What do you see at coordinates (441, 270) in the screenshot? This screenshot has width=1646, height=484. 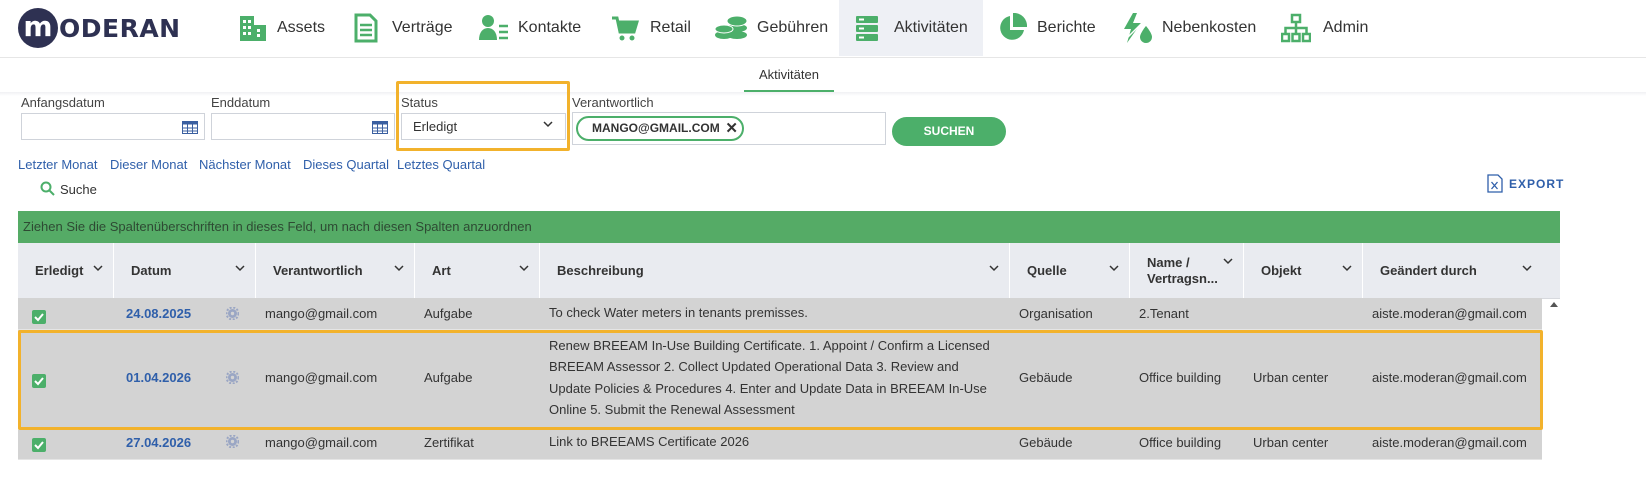 I see `column-title: Art` at bounding box center [441, 270].